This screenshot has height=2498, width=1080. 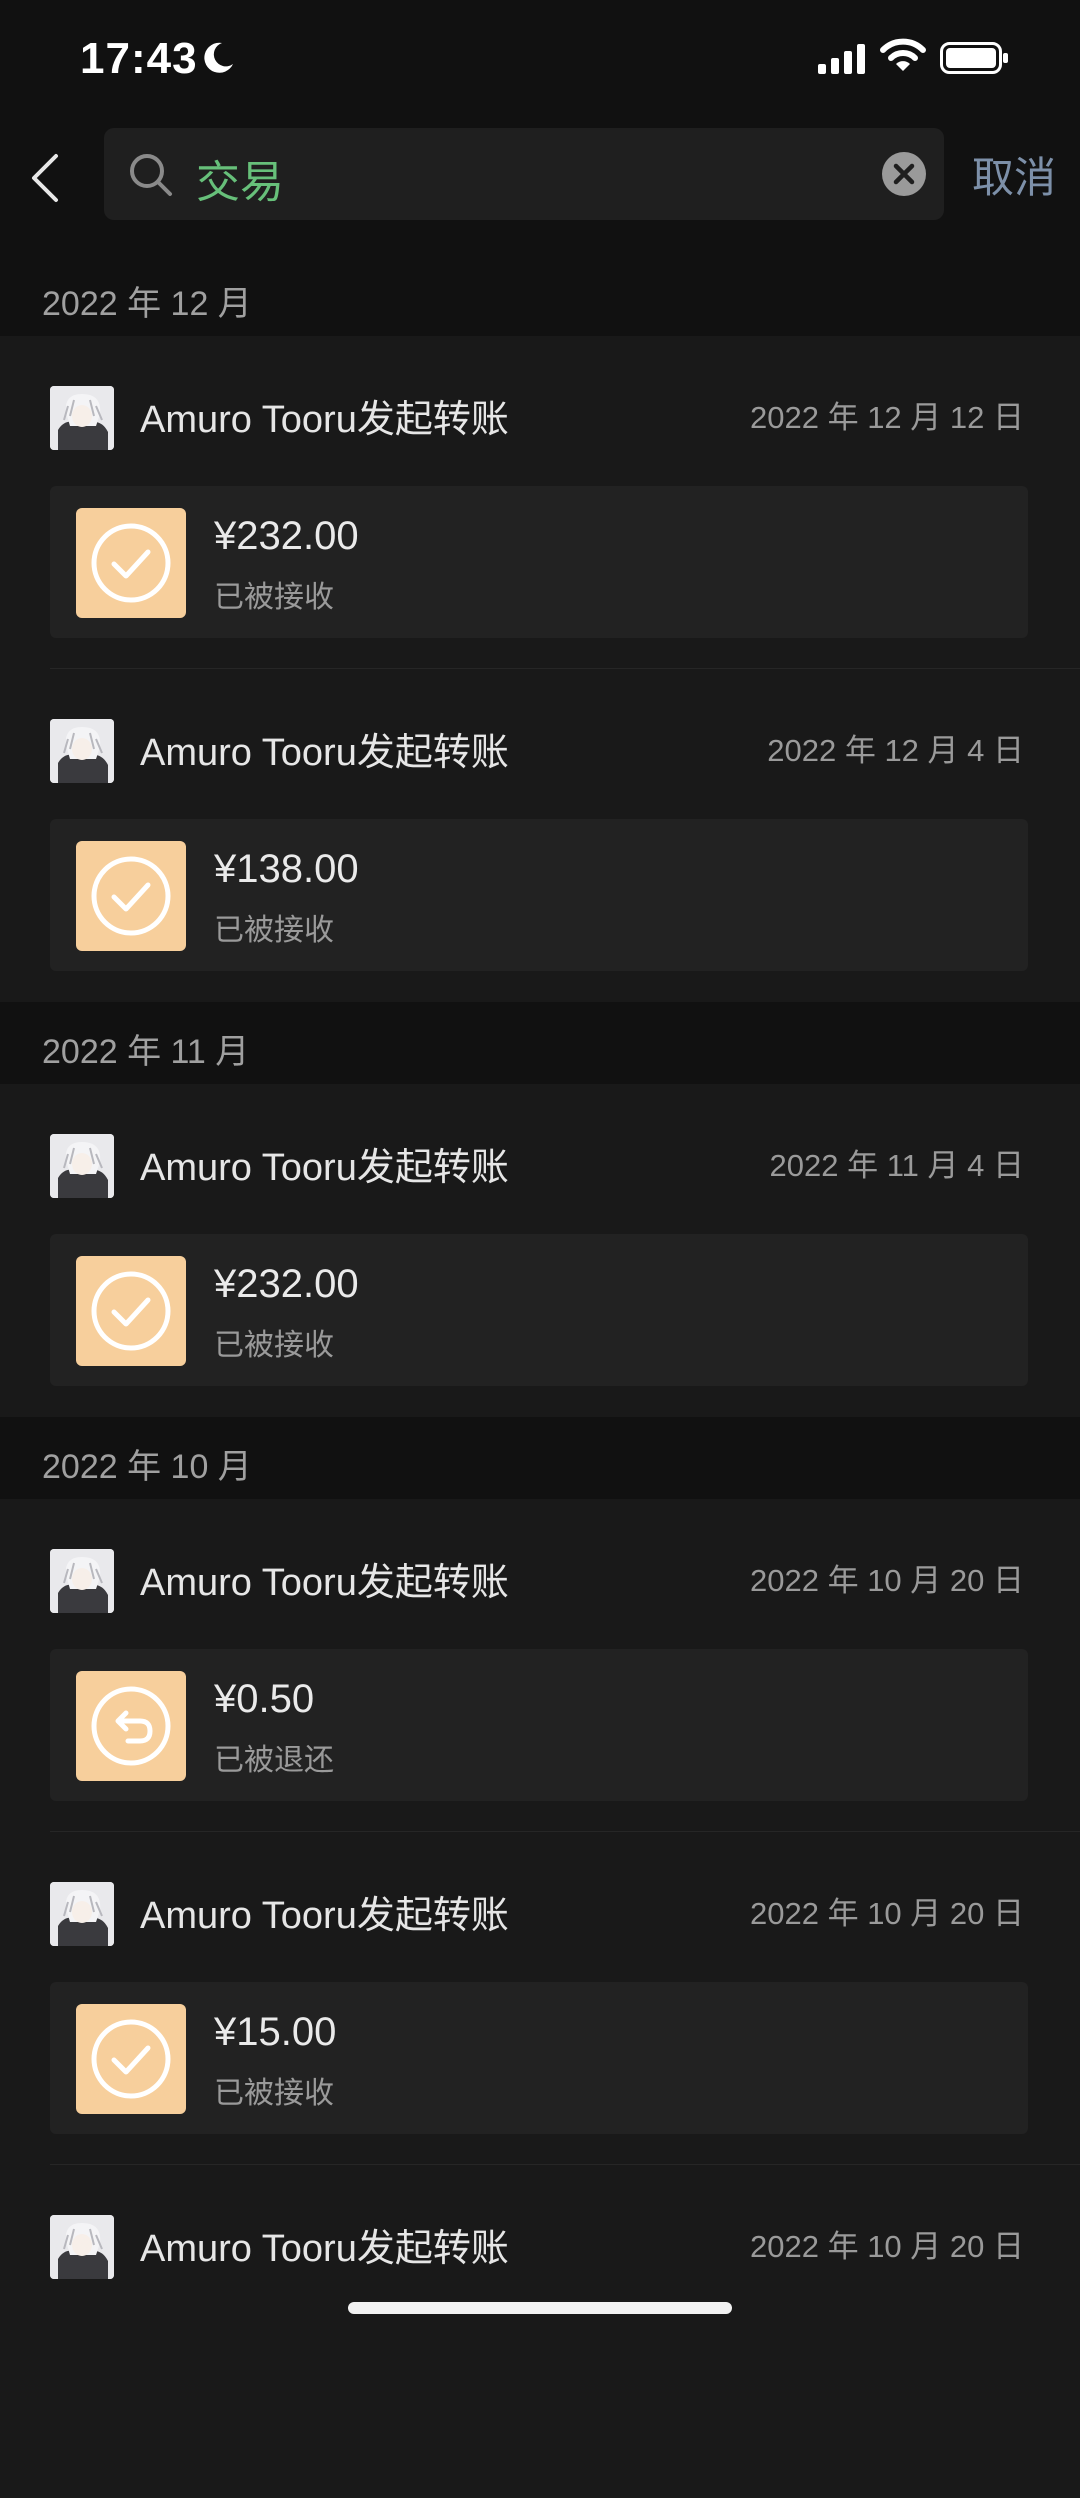 What do you see at coordinates (146, 1052) in the screenshot?
I see `month-label: 2022 年 11 月` at bounding box center [146, 1052].